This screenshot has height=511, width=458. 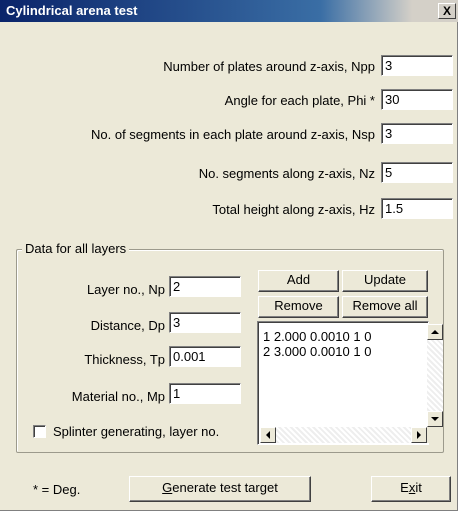 I want to click on generate-test-target-button: Generate test target, so click(x=220, y=489).